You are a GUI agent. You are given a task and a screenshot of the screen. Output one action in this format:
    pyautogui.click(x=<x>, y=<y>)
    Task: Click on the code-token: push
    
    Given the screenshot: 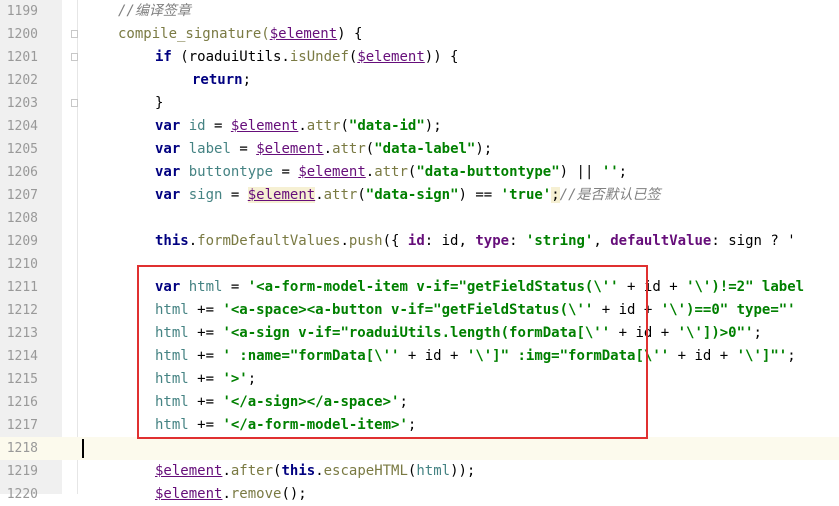 What is the action you would take?
    pyautogui.click(x=365, y=241)
    